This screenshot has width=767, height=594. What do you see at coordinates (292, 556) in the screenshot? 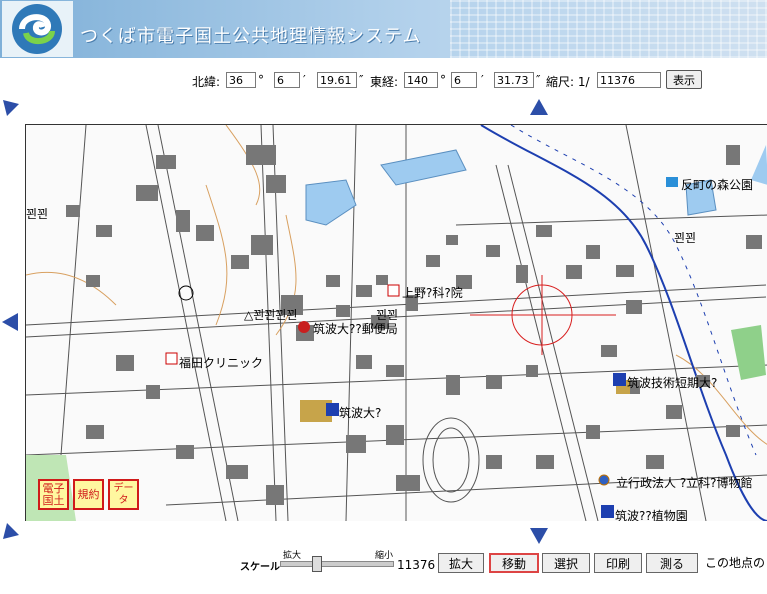
I see `zoom-in-label: 拡大` at bounding box center [292, 556].